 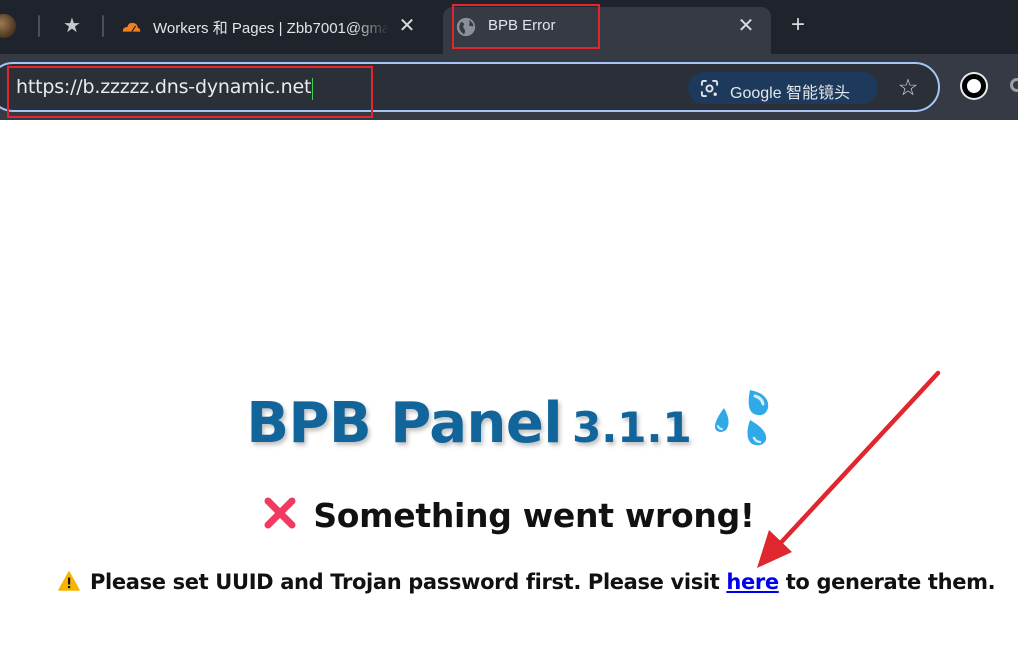 What do you see at coordinates (741, 418) in the screenshot?
I see `sweat-droplets-icon` at bounding box center [741, 418].